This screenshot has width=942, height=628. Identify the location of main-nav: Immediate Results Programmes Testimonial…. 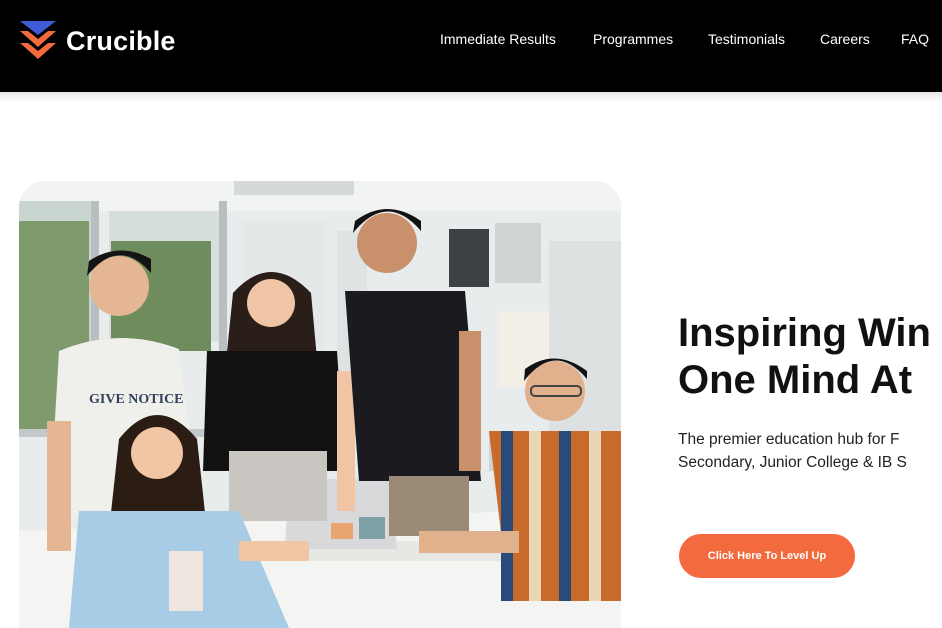
(471, 41).